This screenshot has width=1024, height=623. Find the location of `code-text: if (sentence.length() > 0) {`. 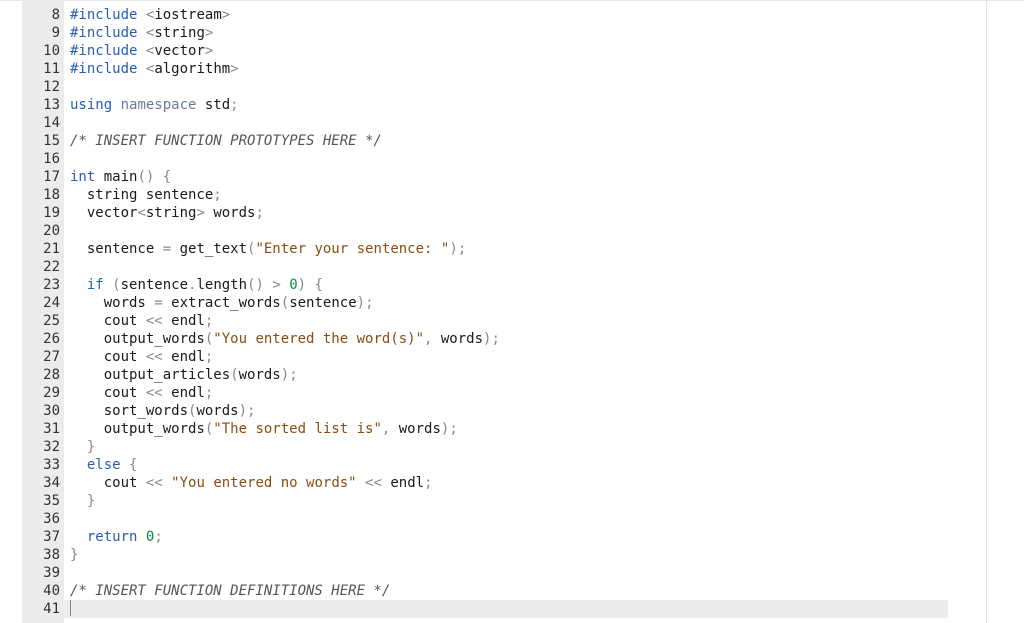

code-text: if (sentence.length() > 0) { is located at coordinates (196, 285).